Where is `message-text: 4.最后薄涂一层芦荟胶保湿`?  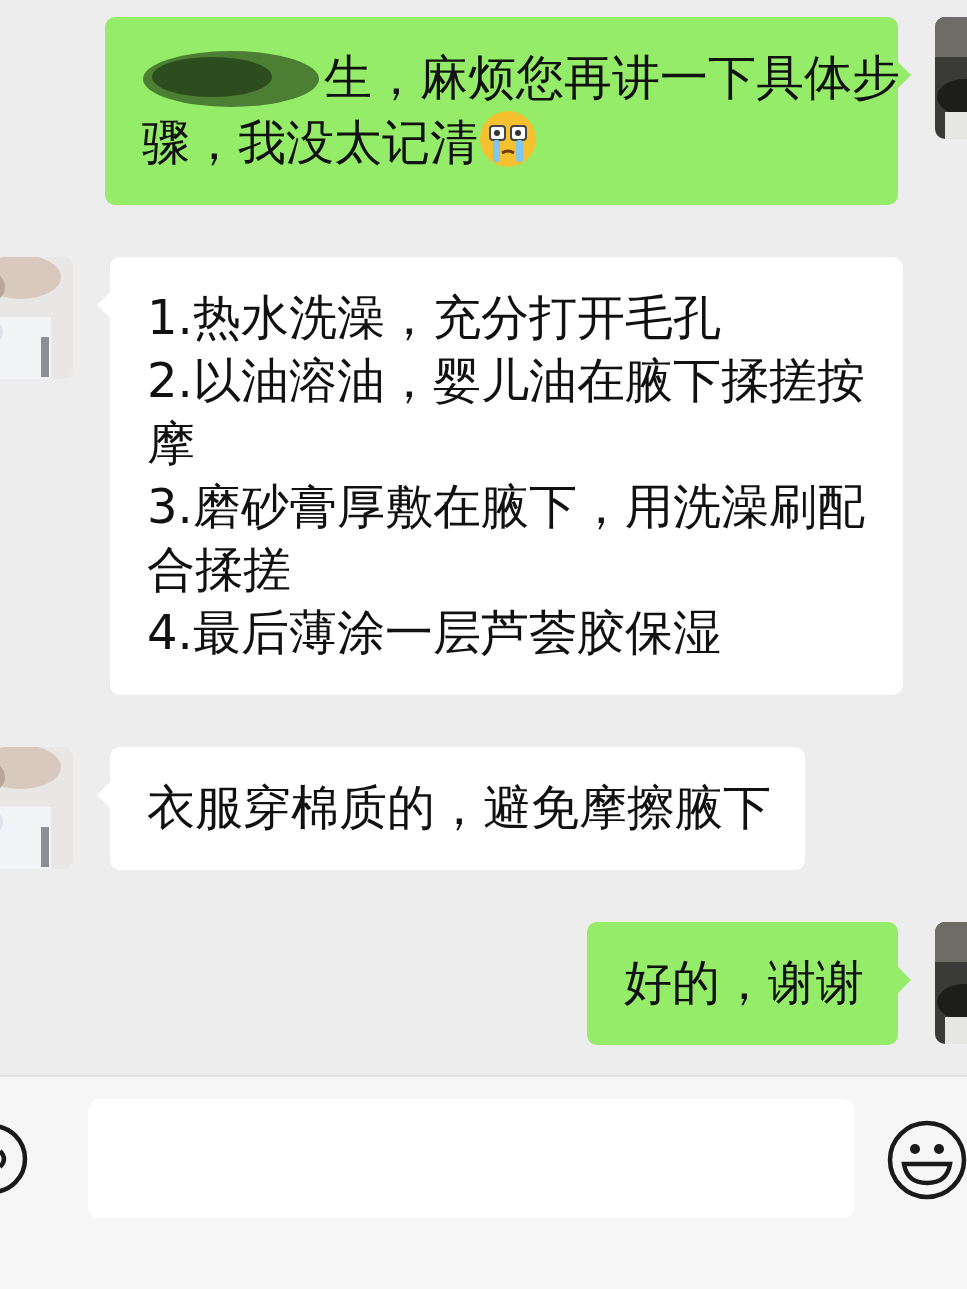
message-text: 4.最后薄涂一层芦荟胶保湿 is located at coordinates (434, 632).